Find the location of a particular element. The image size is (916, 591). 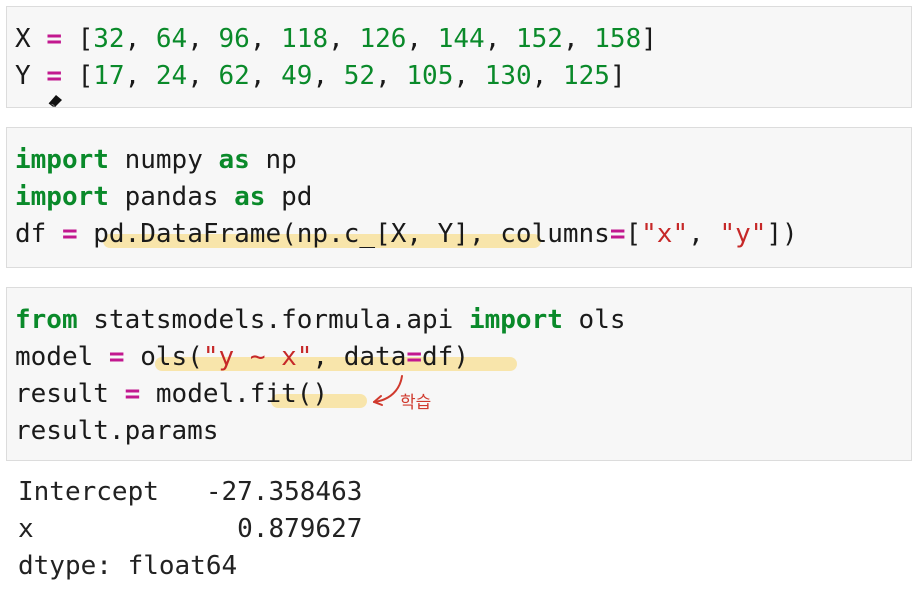

call-expression: pd.DataFrame(np.c_[X, Y], columns is located at coordinates (343, 234).